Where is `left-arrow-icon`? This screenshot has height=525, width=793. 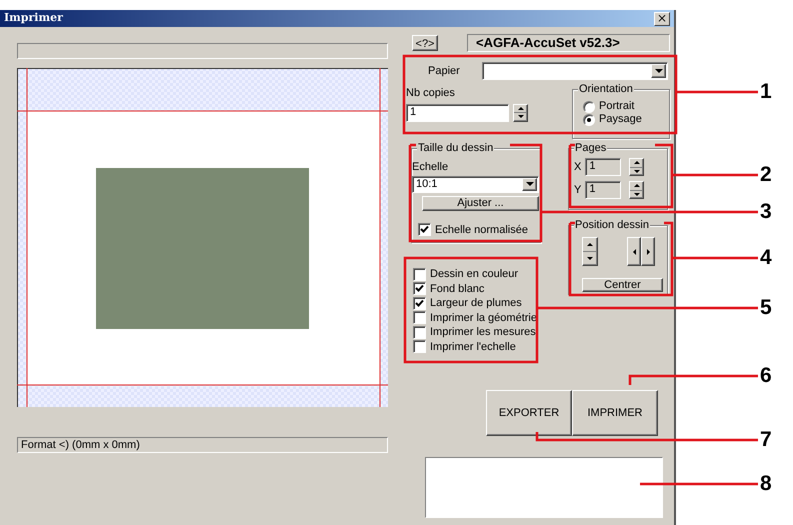
left-arrow-icon is located at coordinates (634, 251).